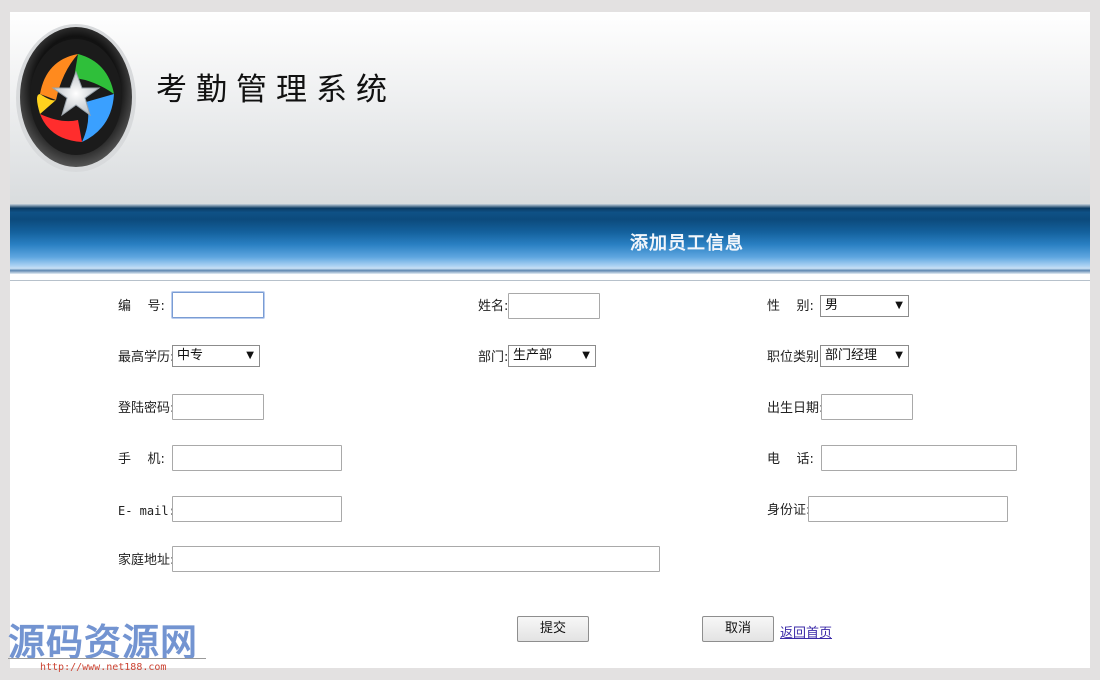 This screenshot has width=1100, height=680. What do you see at coordinates (147, 511) in the screenshot?
I see `email-label: E- mail:` at bounding box center [147, 511].